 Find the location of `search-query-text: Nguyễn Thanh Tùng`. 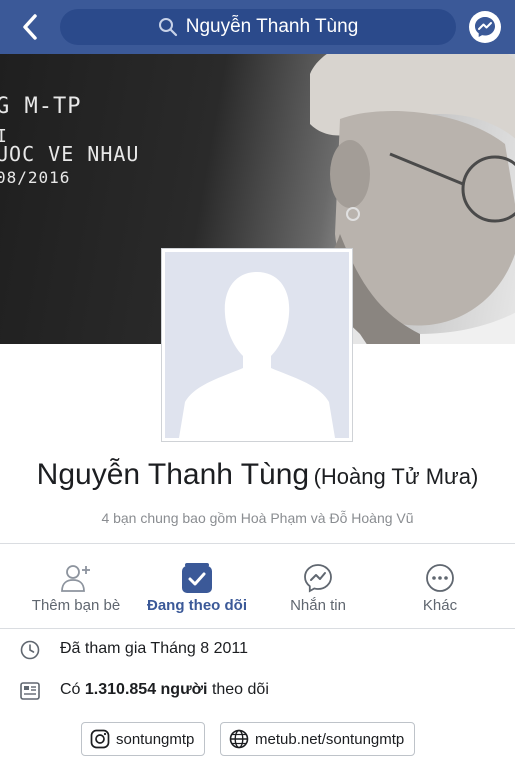

search-query-text: Nguyễn Thanh Tùng is located at coordinates (272, 26).